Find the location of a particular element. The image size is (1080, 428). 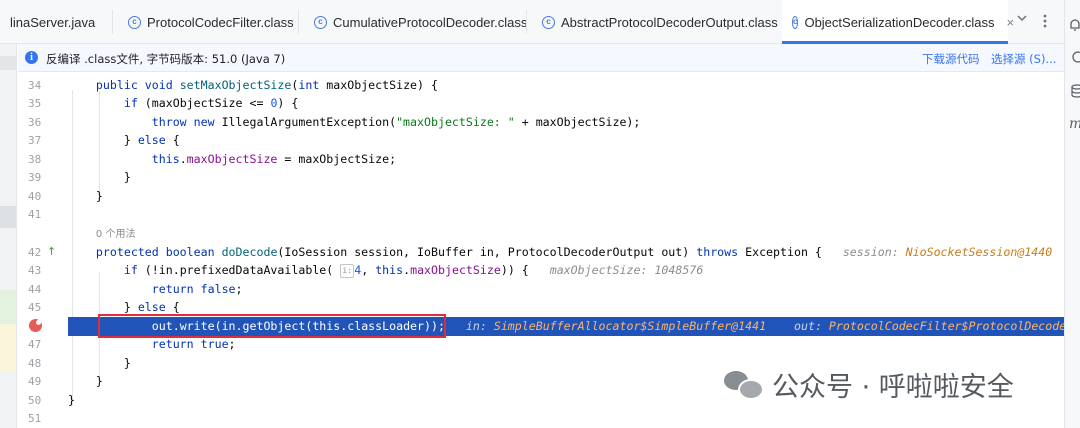

watermark: 公众号 · 呼啦啦安全 is located at coordinates (869, 384).